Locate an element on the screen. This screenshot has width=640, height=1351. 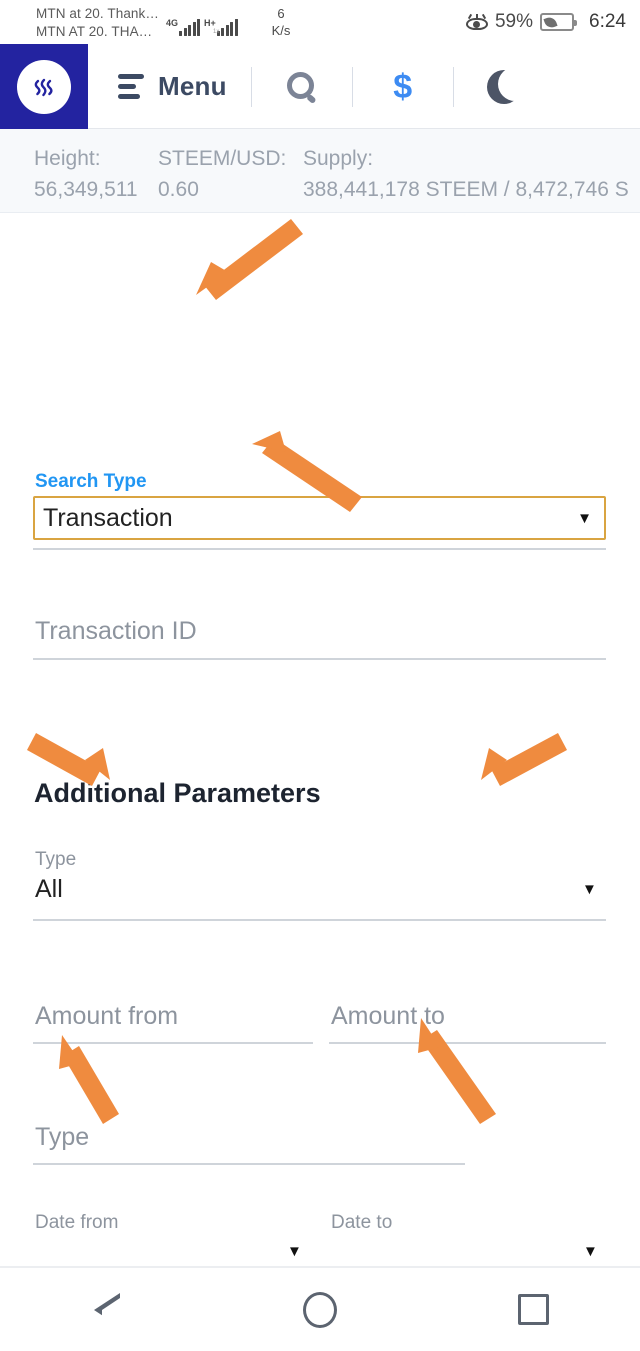
info-price: STEEM/USD: 0.60 is located at coordinates (230, 174).